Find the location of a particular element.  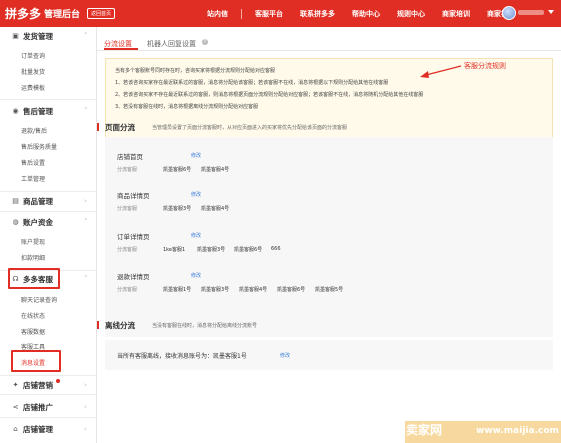

cs-account: 凯墨客服5号 is located at coordinates (329, 290).